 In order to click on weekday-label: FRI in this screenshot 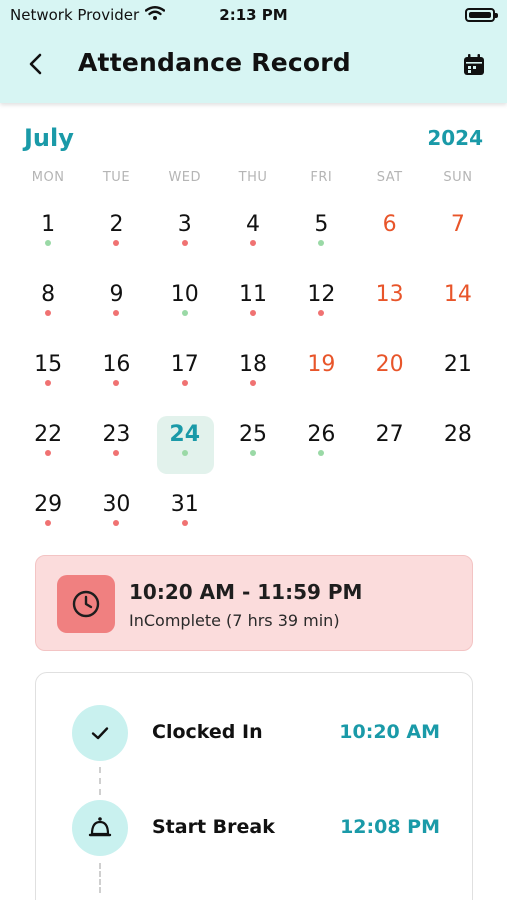, I will do `click(321, 177)`.